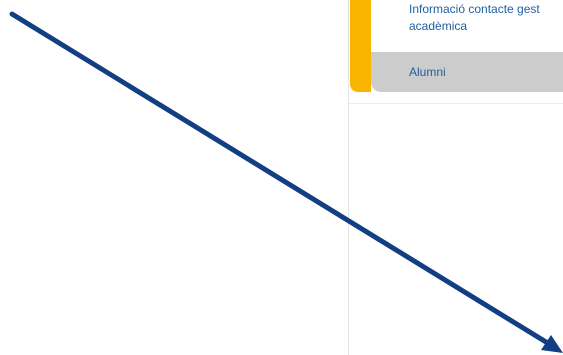 The image size is (563, 355). Describe the element at coordinates (474, 9) in the screenshot. I see `sidebar-item-label: Informació contacte gest` at that location.